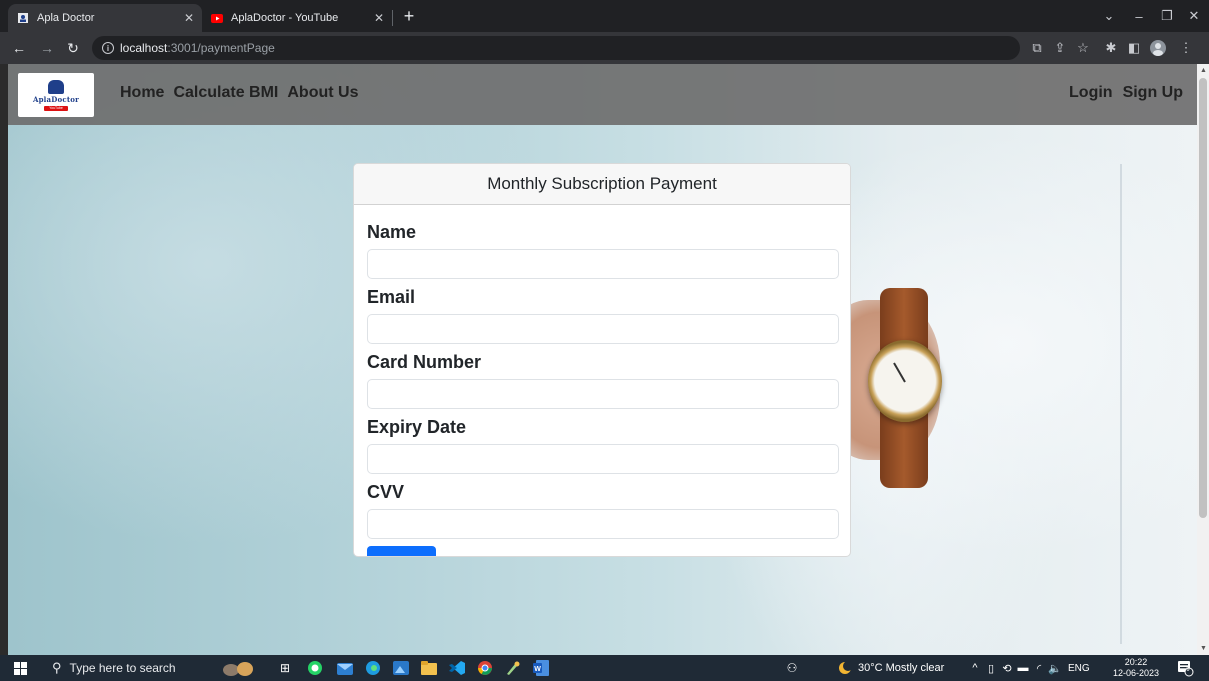 This screenshot has height=681, width=1209. What do you see at coordinates (1079, 668) in the screenshot?
I see `language-indicator: ENG` at bounding box center [1079, 668].